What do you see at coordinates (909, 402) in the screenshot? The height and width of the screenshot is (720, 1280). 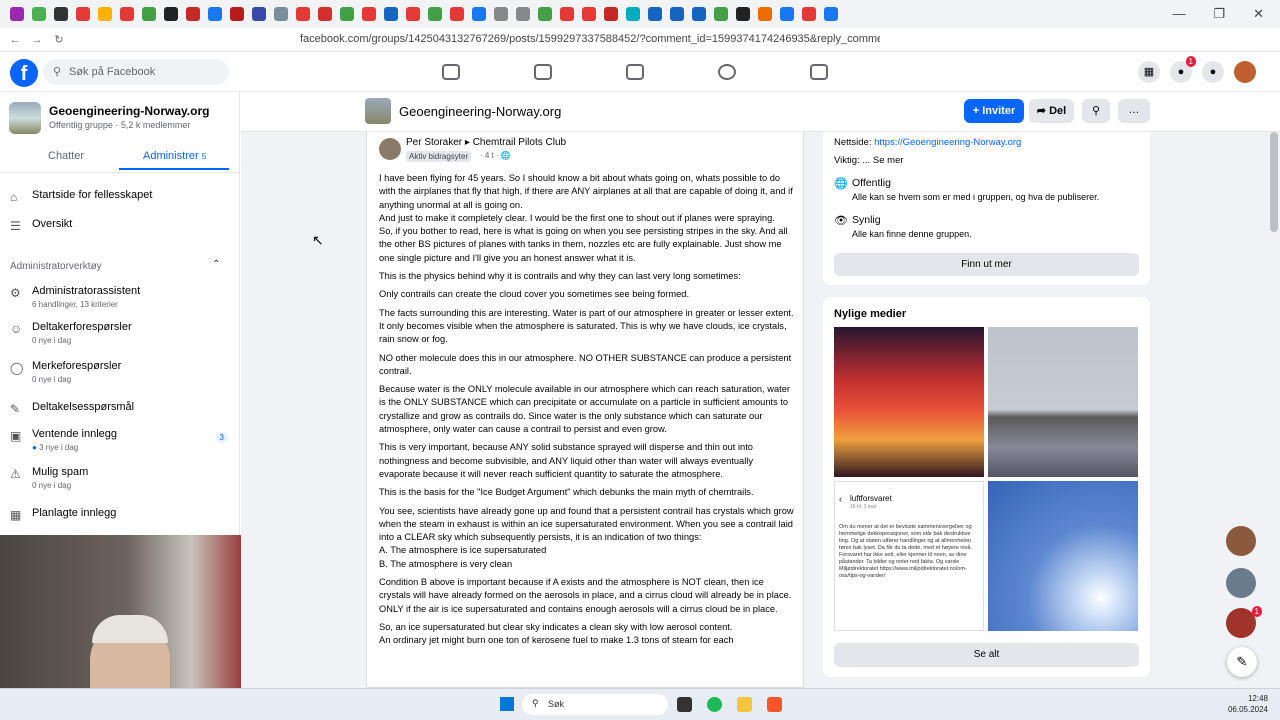 I see `media-thumbnail-airplane-sunset` at bounding box center [909, 402].